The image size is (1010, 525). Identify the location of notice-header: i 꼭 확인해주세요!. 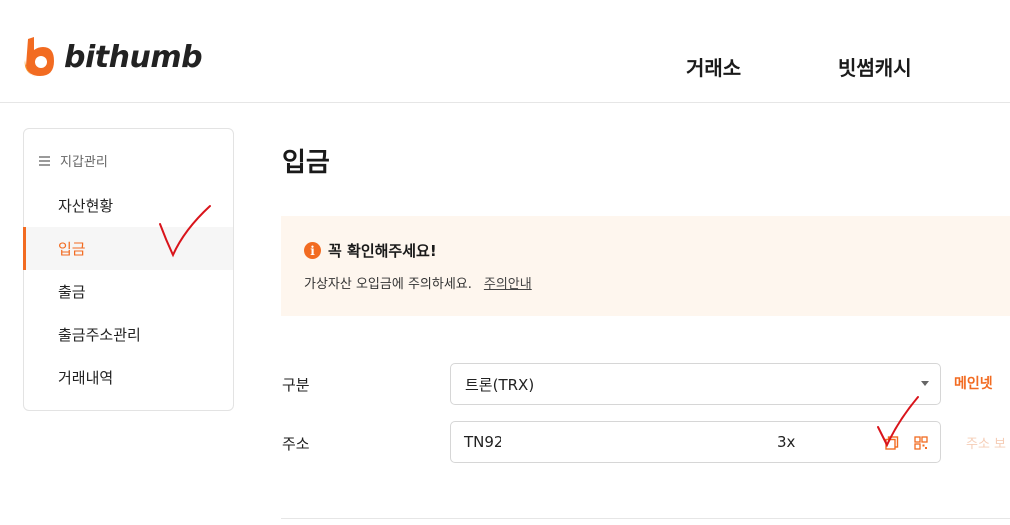
(370, 250).